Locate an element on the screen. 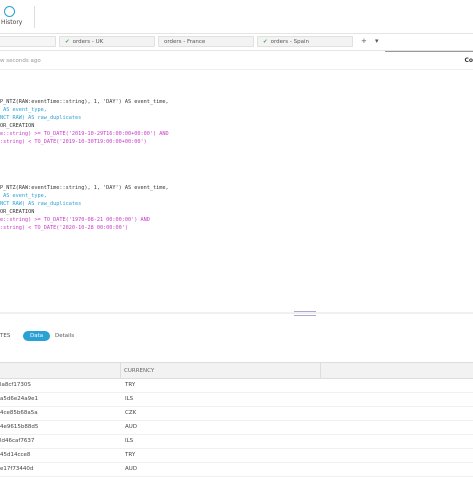 The width and height of the screenshot is (473, 477). toolbar-divider is located at coordinates (34, 17).